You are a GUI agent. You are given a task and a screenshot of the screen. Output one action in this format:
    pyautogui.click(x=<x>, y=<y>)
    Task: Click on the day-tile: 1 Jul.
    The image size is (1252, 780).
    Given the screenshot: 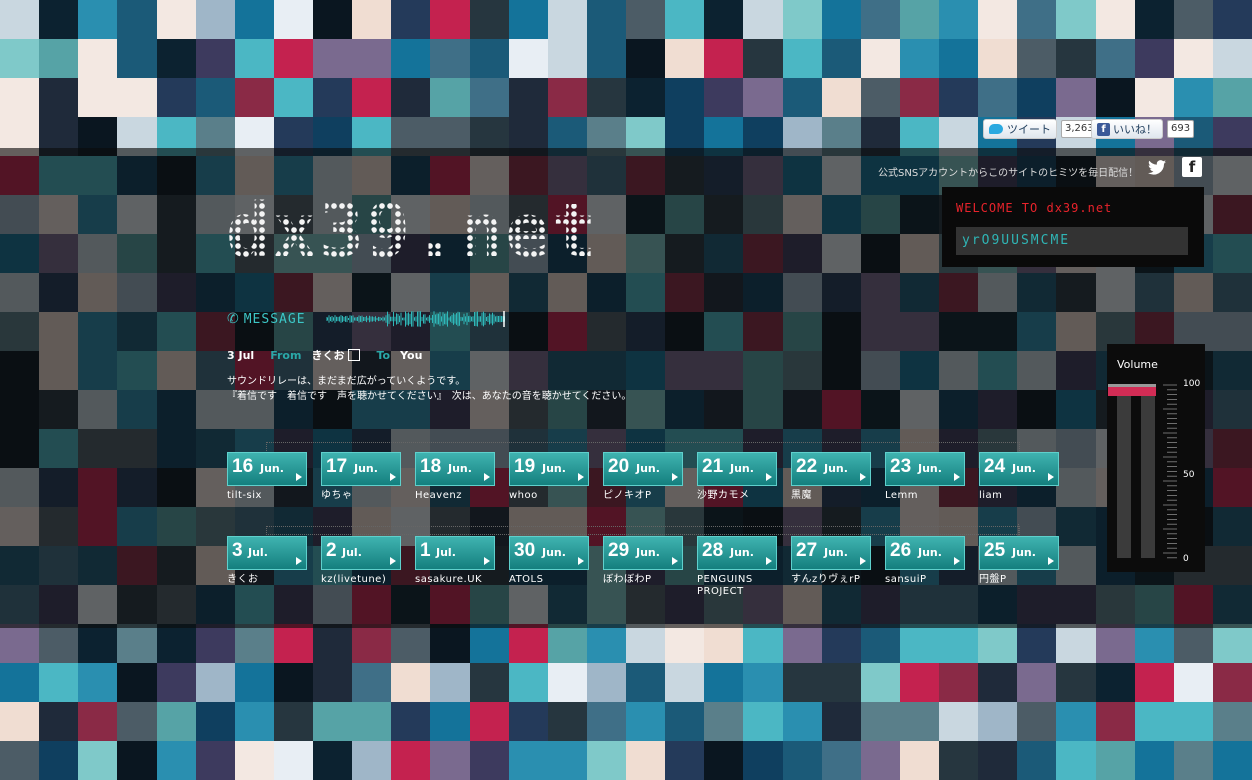 What is the action you would take?
    pyautogui.click(x=455, y=553)
    